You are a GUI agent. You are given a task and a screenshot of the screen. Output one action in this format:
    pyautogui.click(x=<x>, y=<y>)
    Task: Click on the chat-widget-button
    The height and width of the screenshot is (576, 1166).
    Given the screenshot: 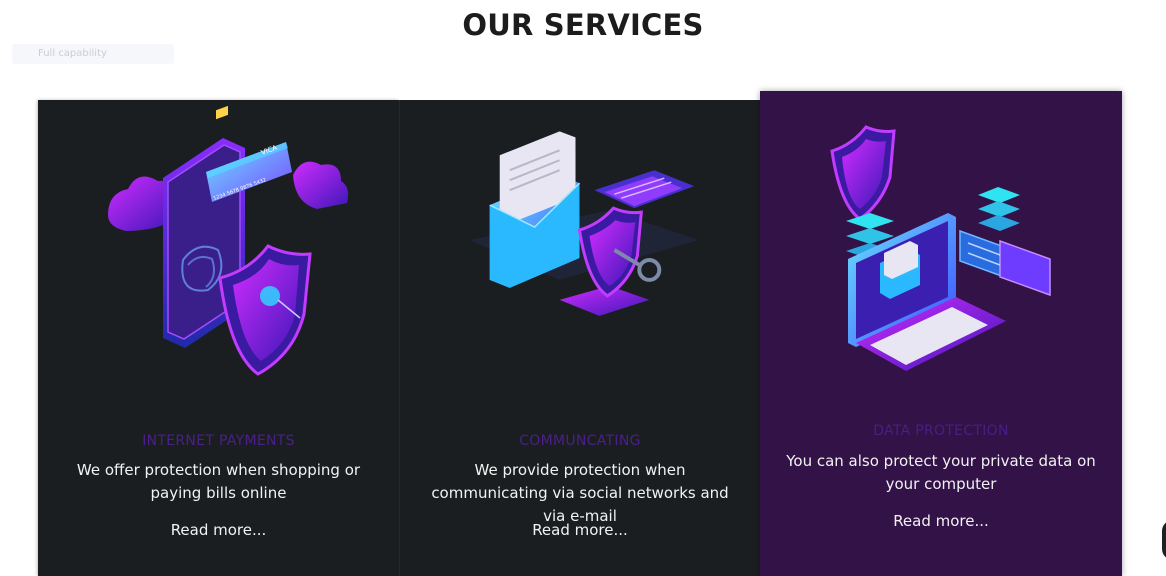 What is the action you would take?
    pyautogui.click(x=1164, y=540)
    